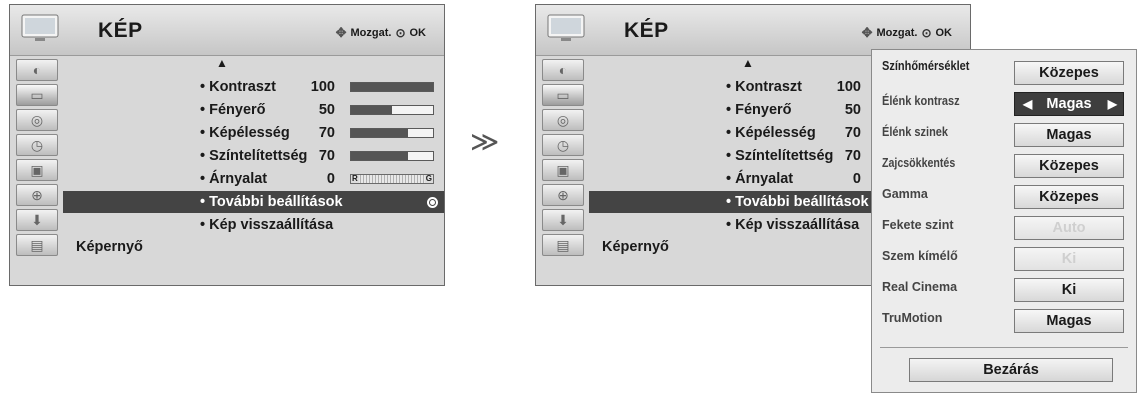 The height and width of the screenshot is (393, 1138). Describe the element at coordinates (1004, 320) in the screenshot. I see `setting-row-trumotion: TruMotion Magas` at that location.